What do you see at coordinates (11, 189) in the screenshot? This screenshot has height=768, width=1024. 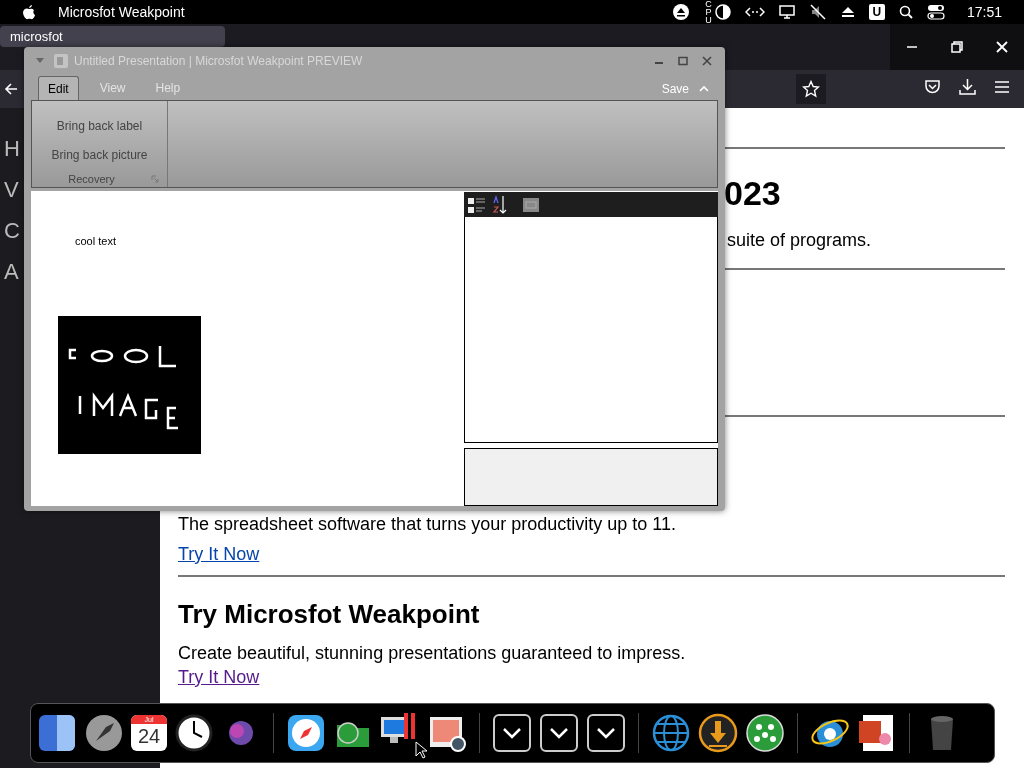 I see `sidebar-text: V` at bounding box center [11, 189].